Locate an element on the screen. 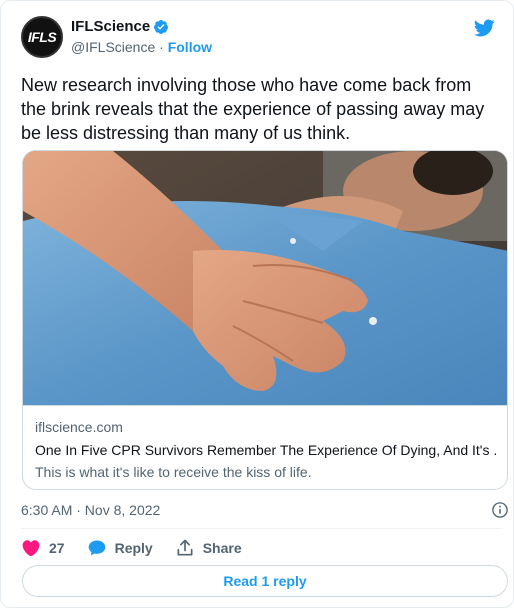 Image resolution: width=514 pixels, height=608 pixels. like-count: 27 is located at coordinates (57, 548).